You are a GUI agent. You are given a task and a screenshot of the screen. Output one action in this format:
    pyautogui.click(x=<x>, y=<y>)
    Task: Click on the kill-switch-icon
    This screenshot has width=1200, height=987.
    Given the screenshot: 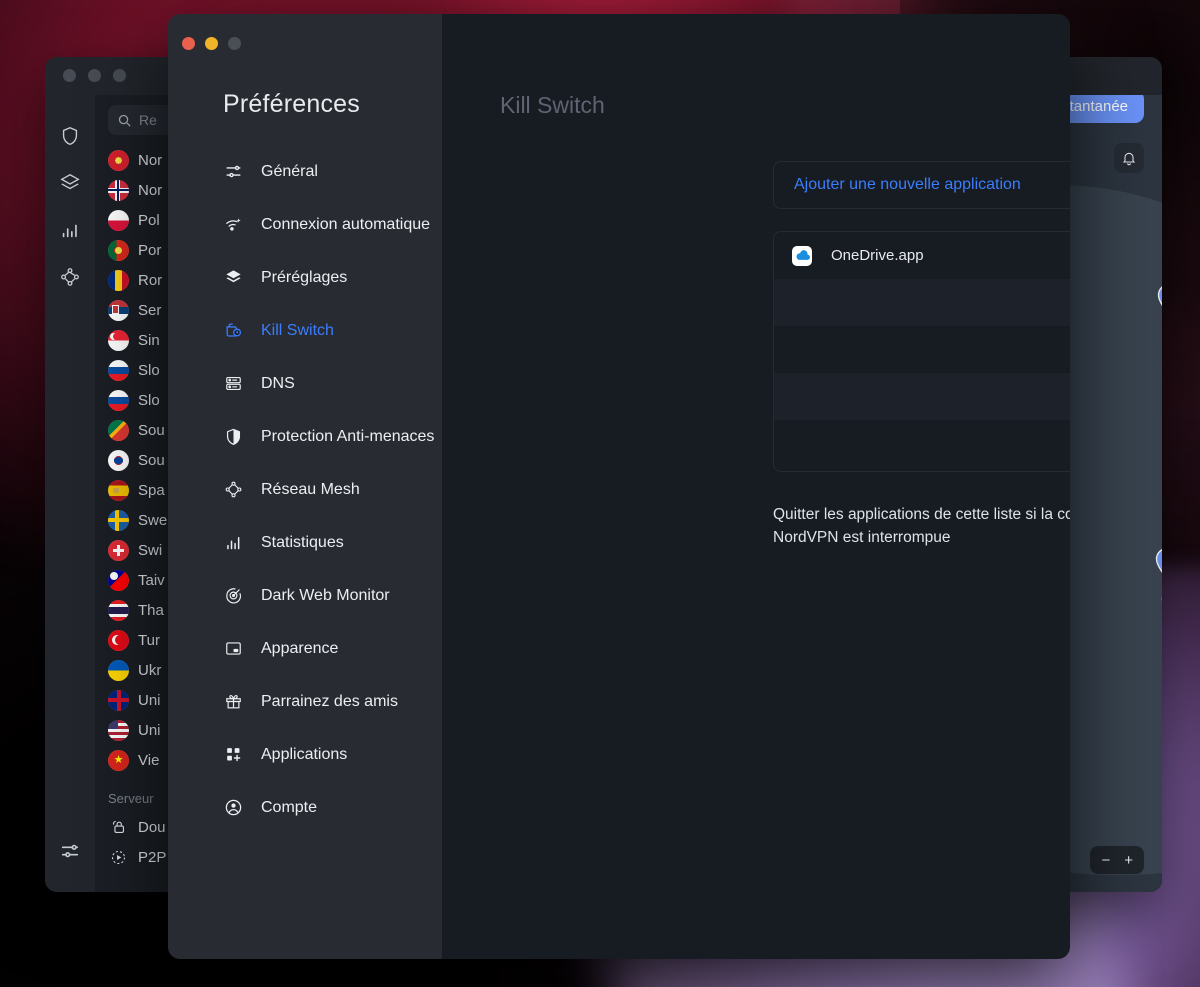 What is the action you would take?
    pyautogui.click(x=233, y=330)
    